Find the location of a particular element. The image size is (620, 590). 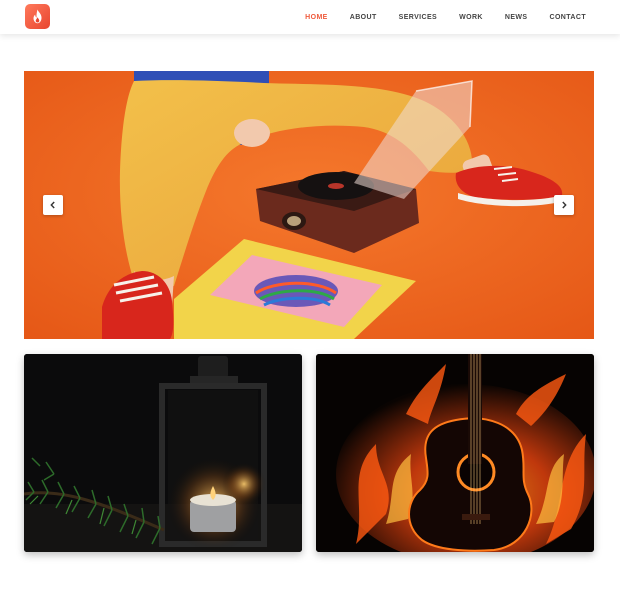

chevron-left-icon is located at coordinates (52, 205).